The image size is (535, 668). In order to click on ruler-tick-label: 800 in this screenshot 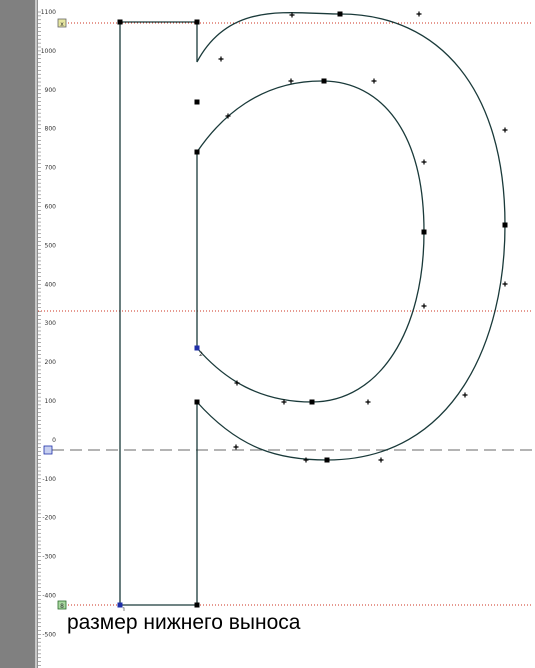, I will do `click(51, 129)`.